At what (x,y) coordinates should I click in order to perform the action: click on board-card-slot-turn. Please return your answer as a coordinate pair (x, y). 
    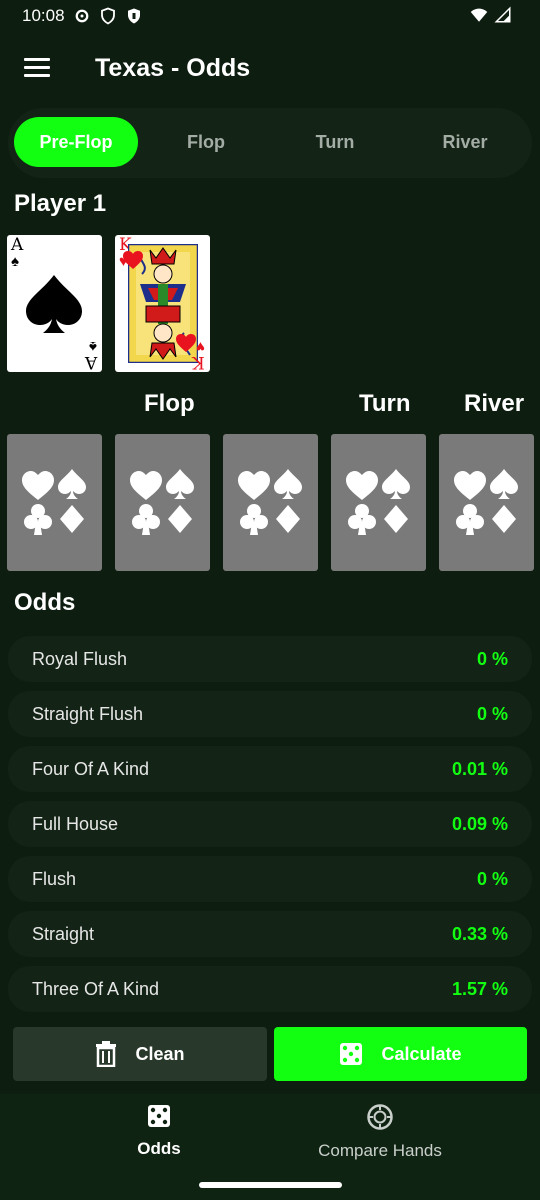
    Looking at the image, I should click on (378, 502).